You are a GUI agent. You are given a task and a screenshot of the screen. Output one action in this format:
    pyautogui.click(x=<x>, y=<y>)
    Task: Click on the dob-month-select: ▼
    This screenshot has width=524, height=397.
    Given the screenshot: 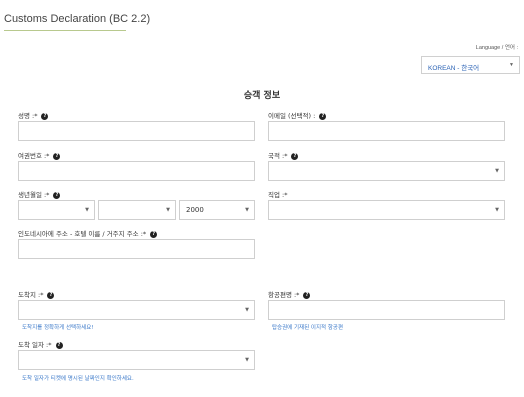 What is the action you would take?
    pyautogui.click(x=137, y=210)
    